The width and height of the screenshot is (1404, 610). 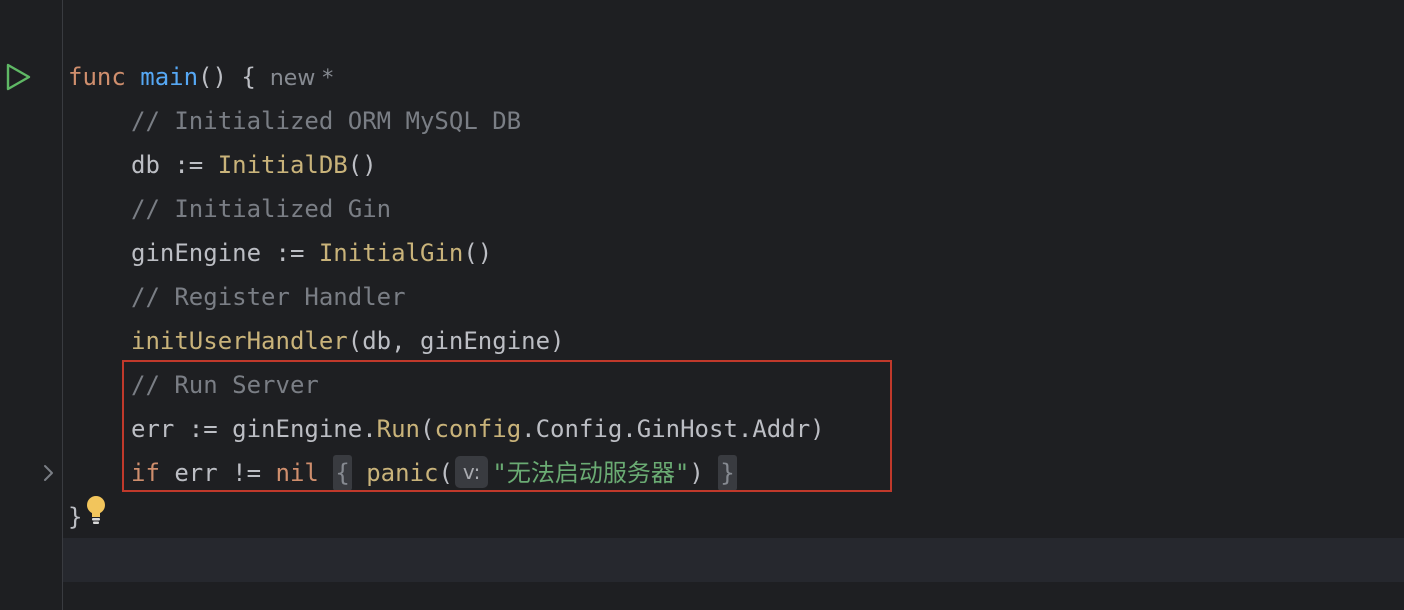 I want to click on package-config: config, so click(x=477, y=429).